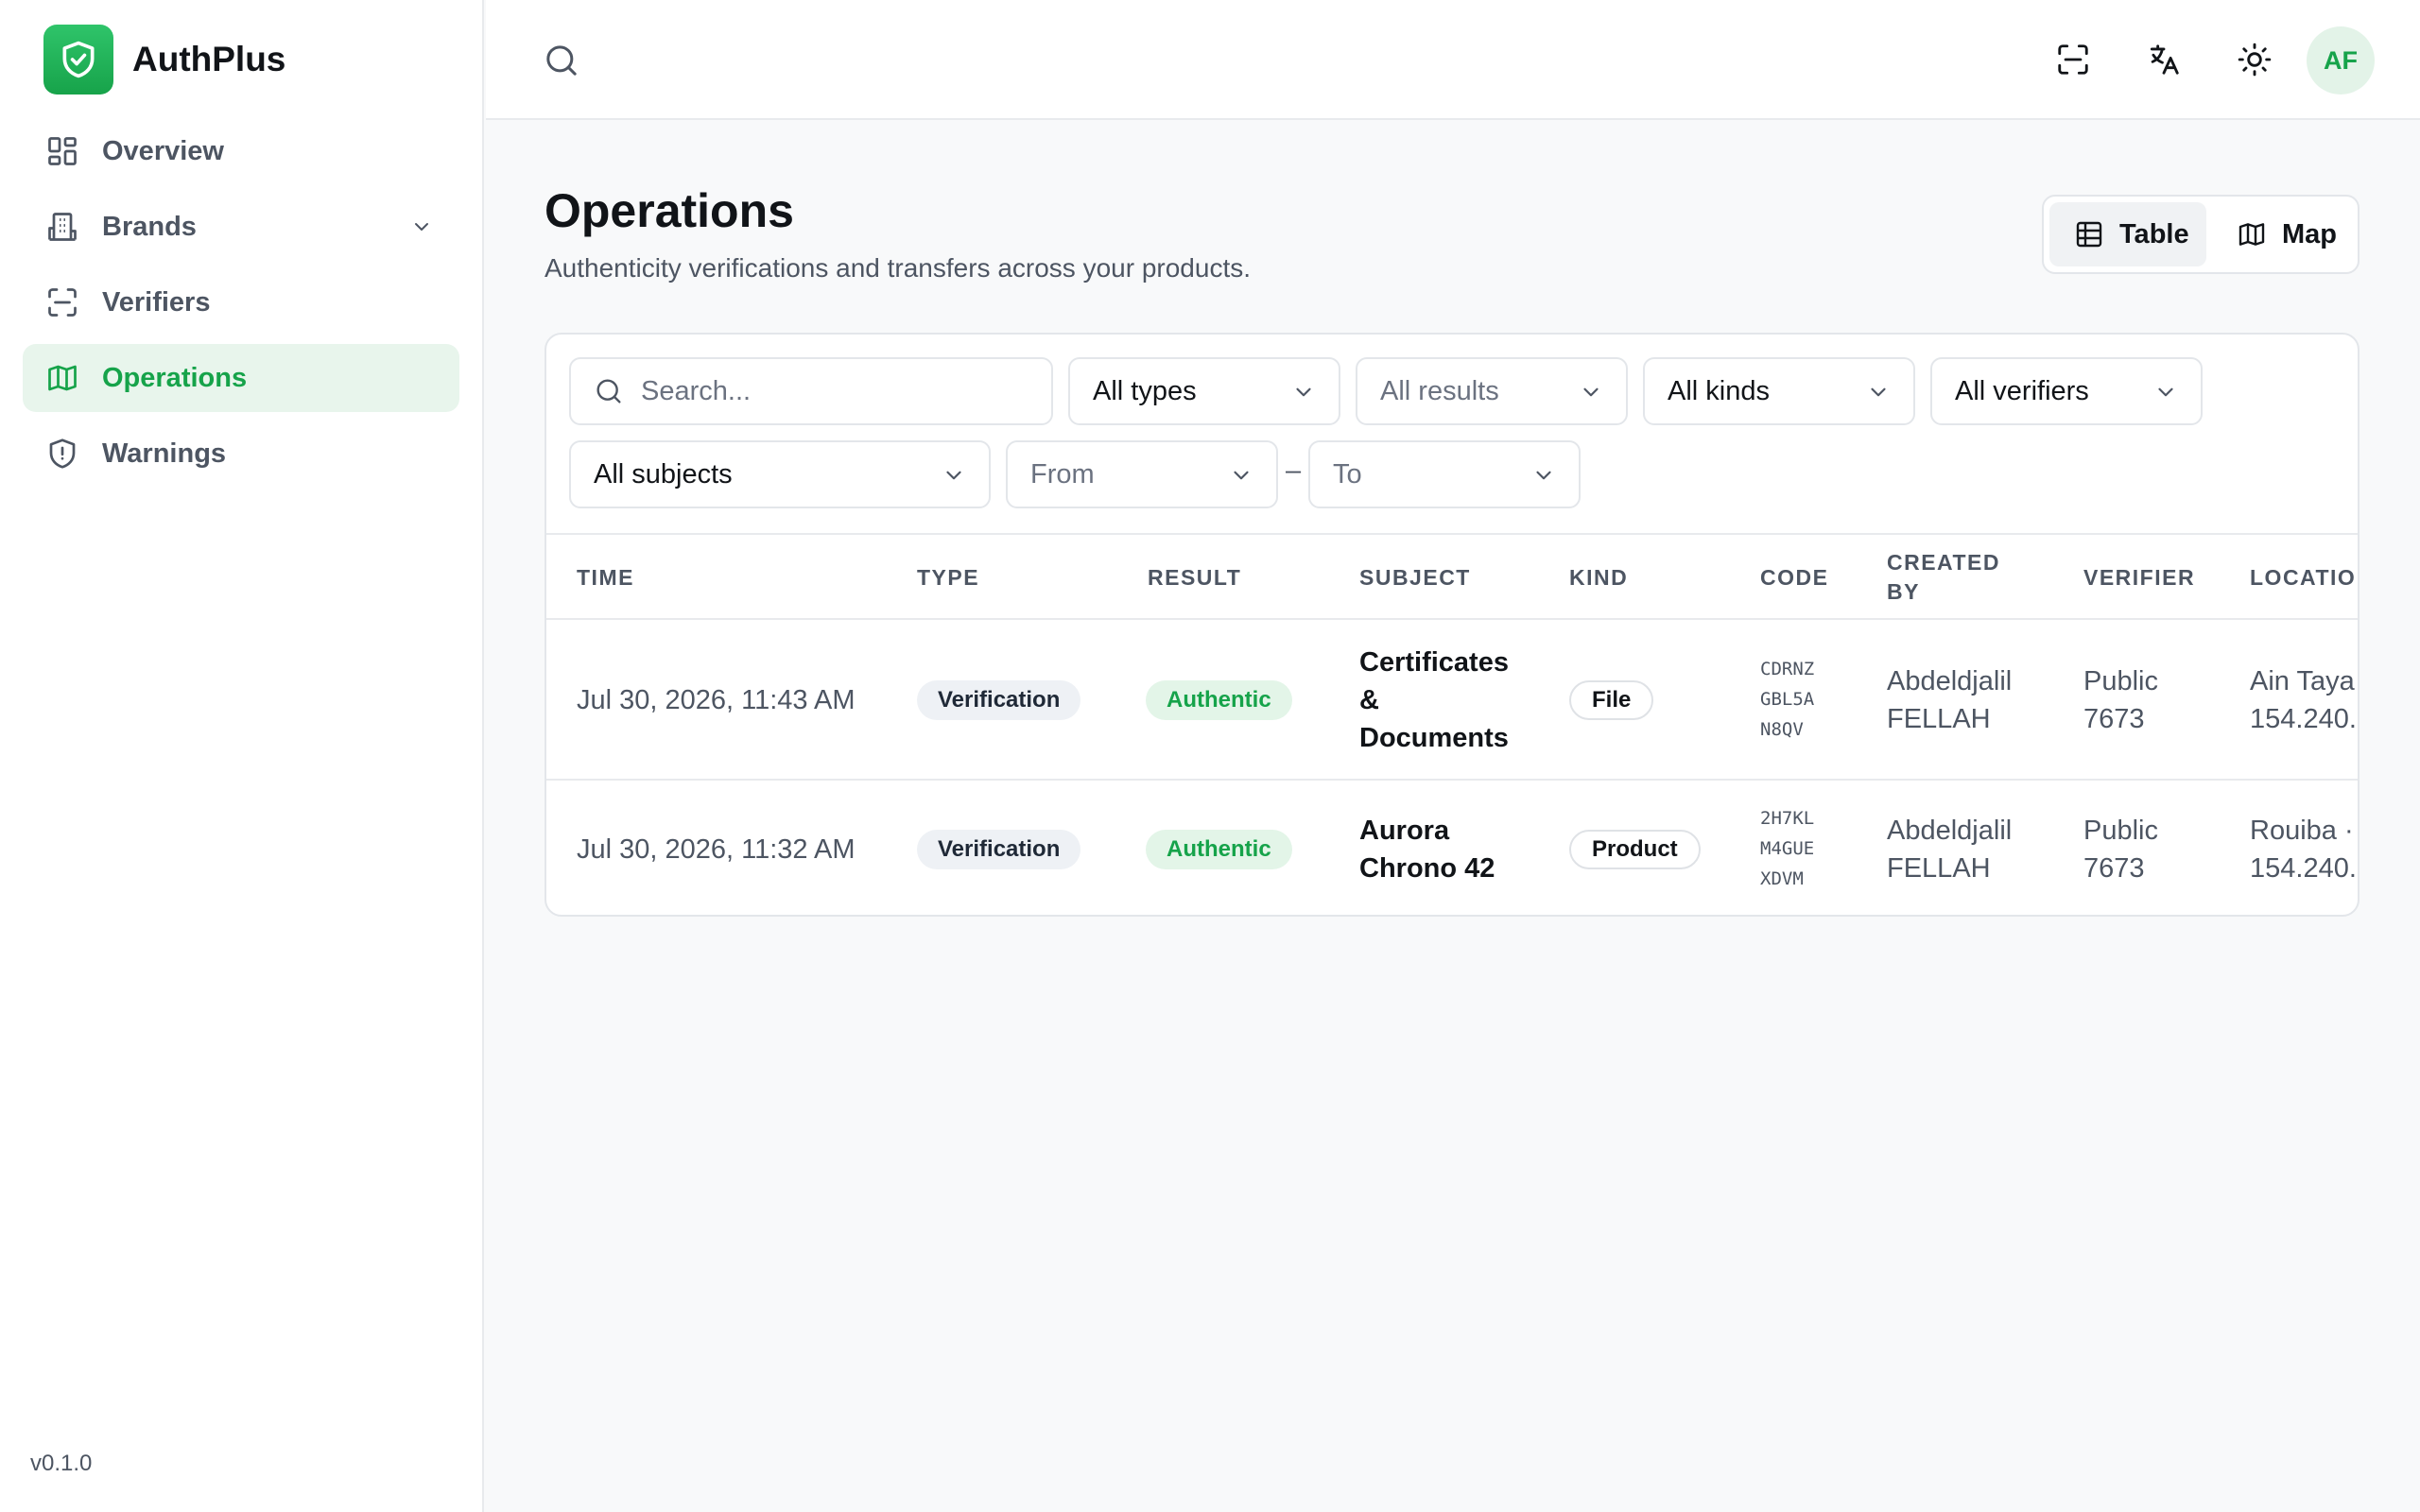 This screenshot has width=2420, height=1512. I want to click on column-header-result: Result, so click(1194, 578).